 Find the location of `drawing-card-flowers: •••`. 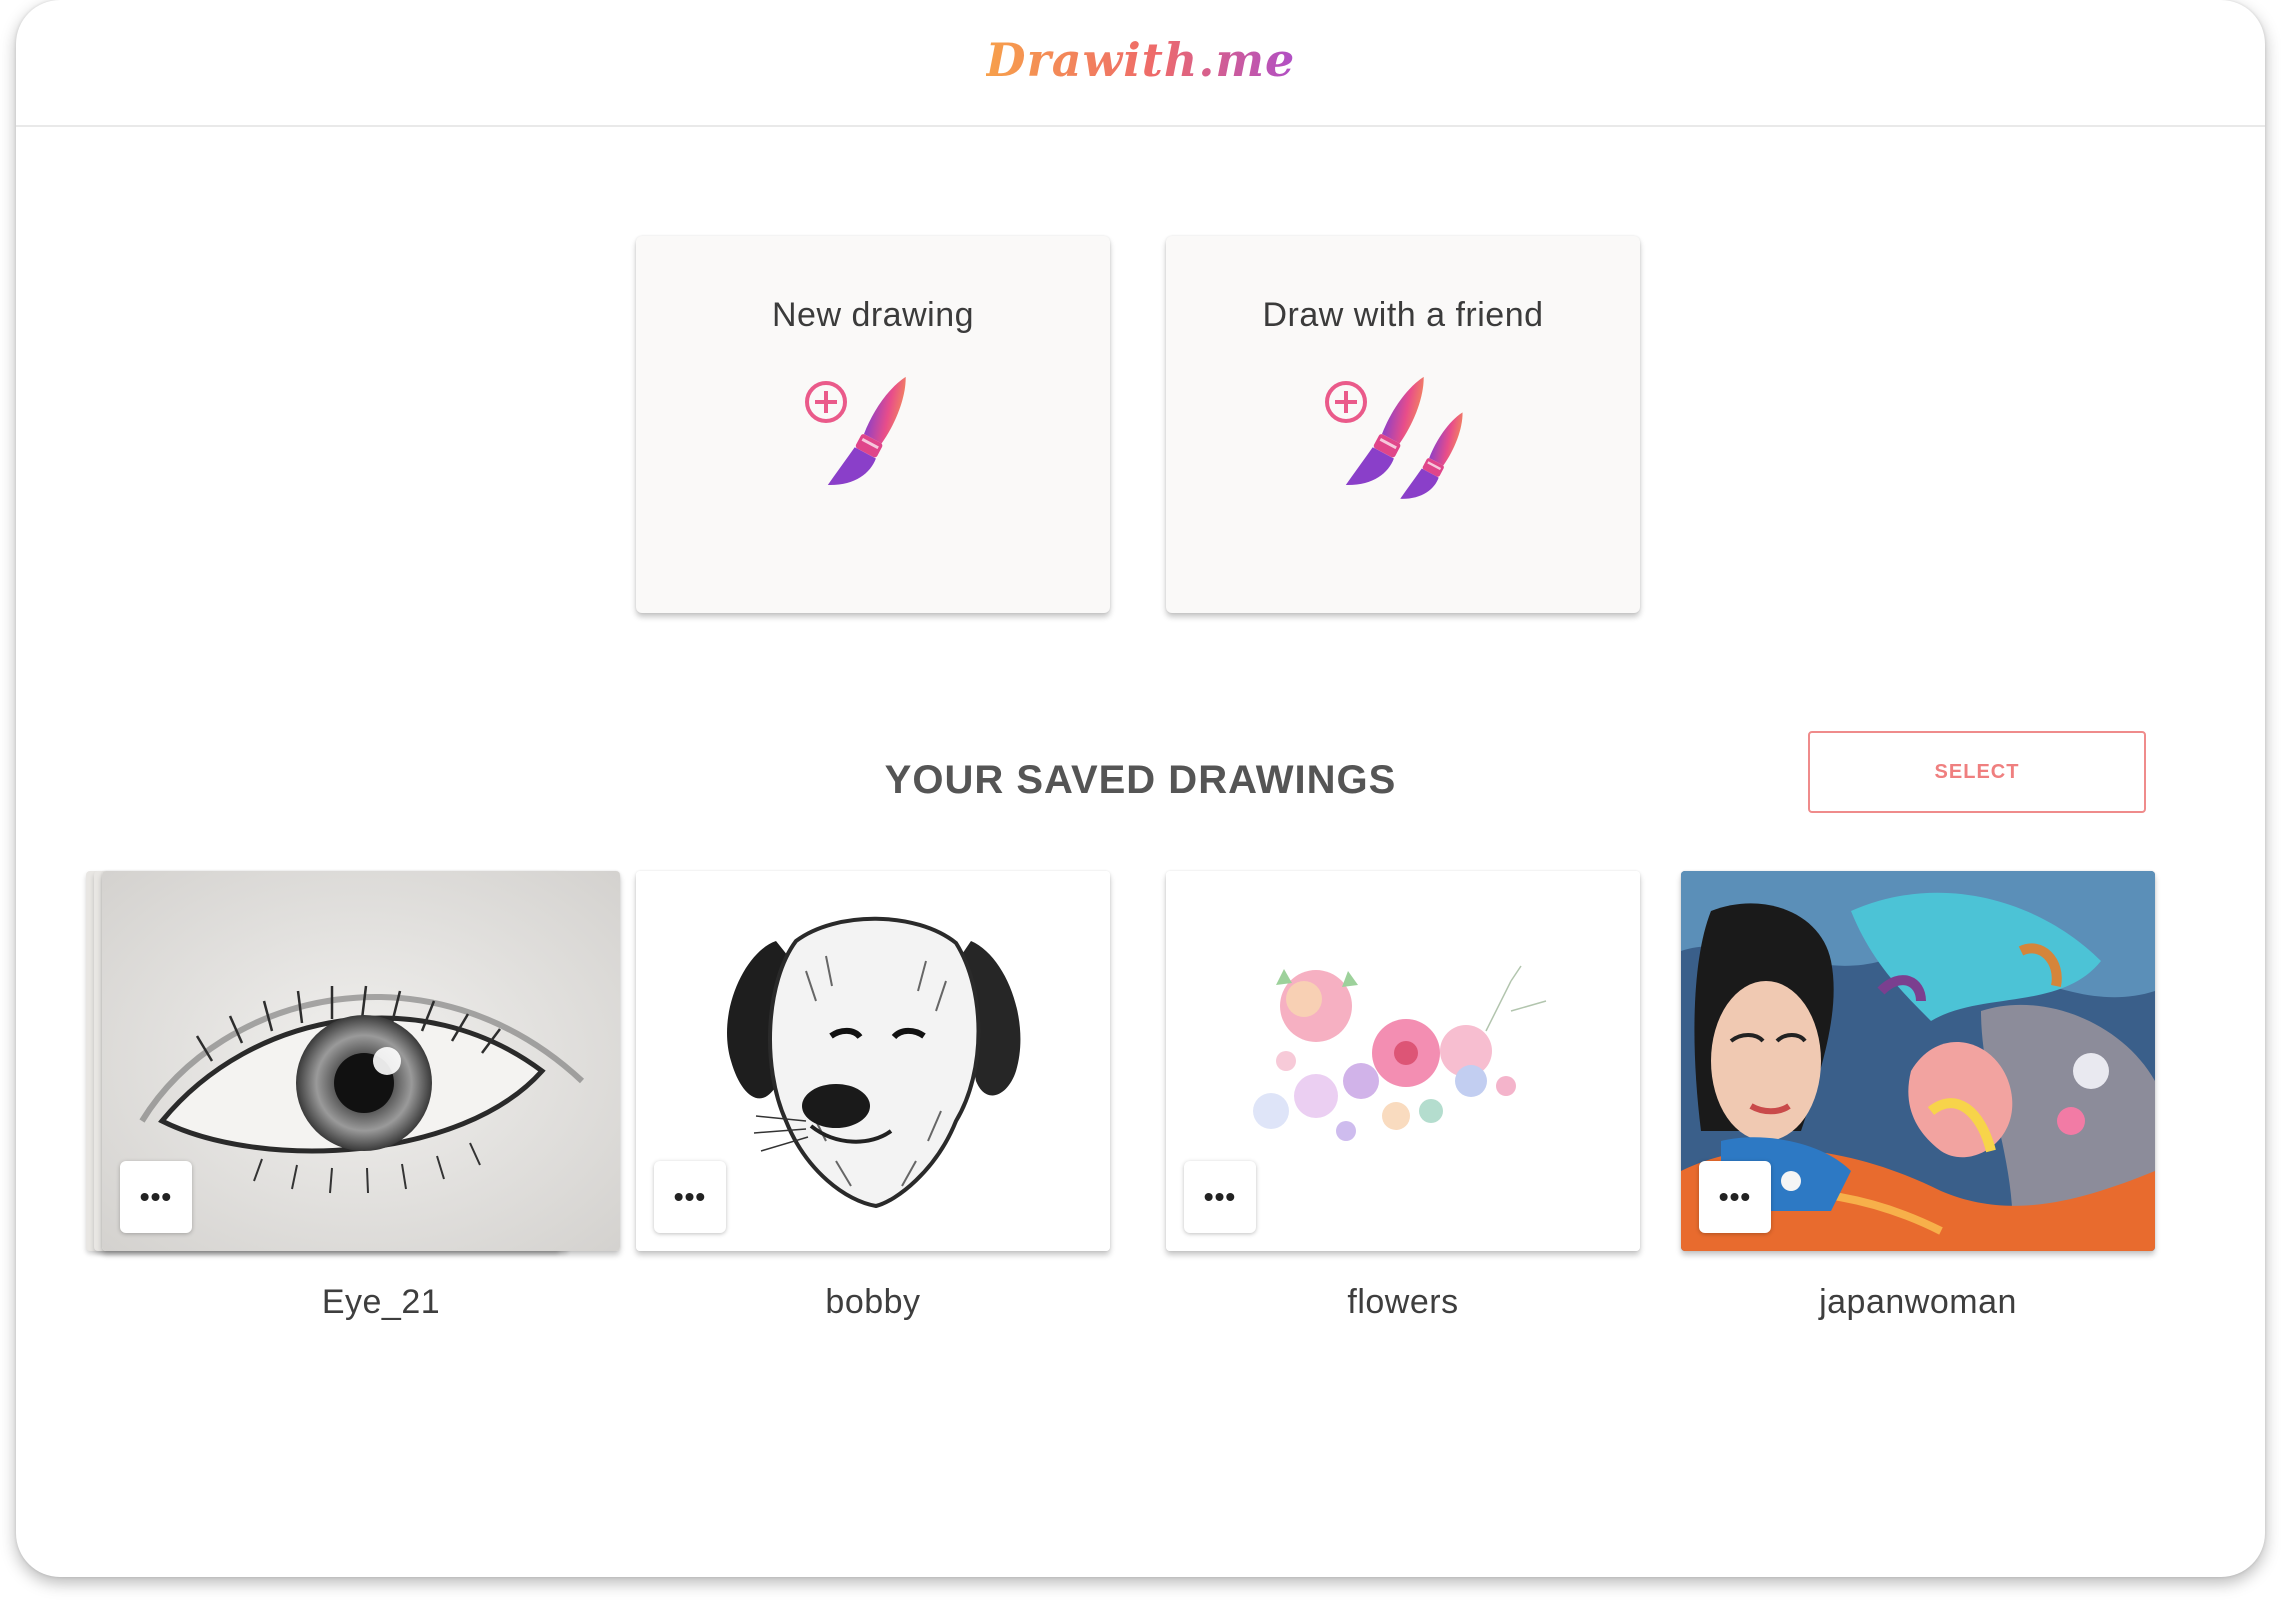

drawing-card-flowers: ••• is located at coordinates (1403, 1061).